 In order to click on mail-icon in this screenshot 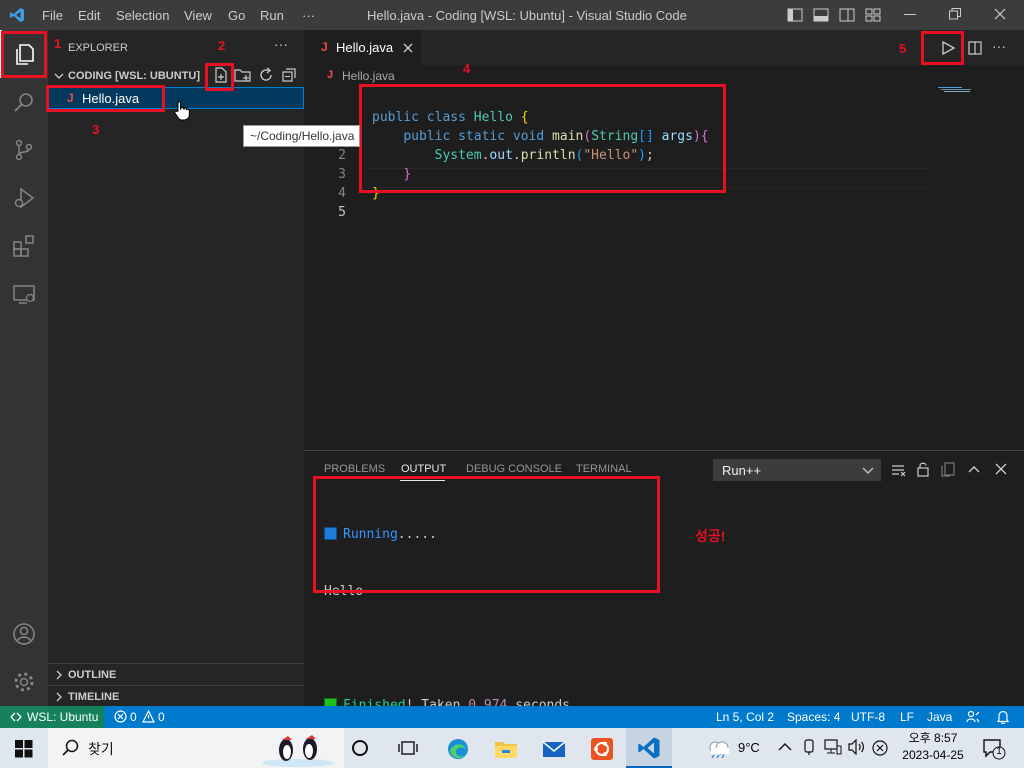, I will do `click(554, 749)`.